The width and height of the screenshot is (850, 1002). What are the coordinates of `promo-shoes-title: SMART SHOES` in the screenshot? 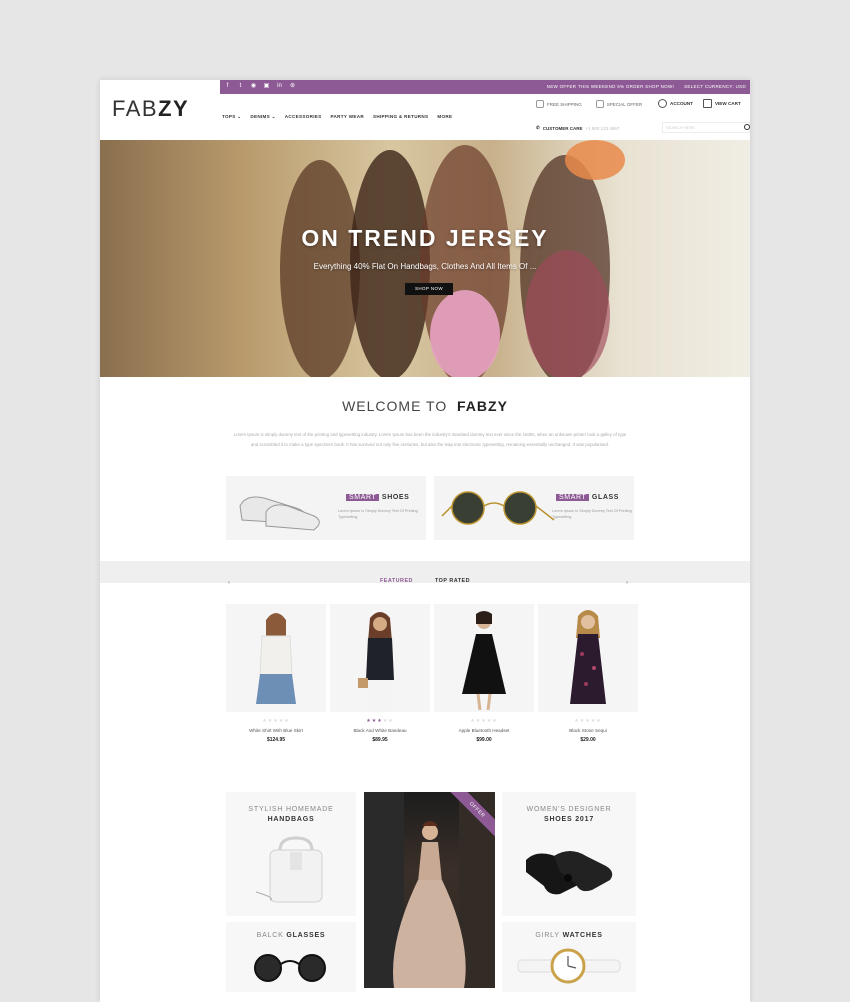 It's located at (377, 497).